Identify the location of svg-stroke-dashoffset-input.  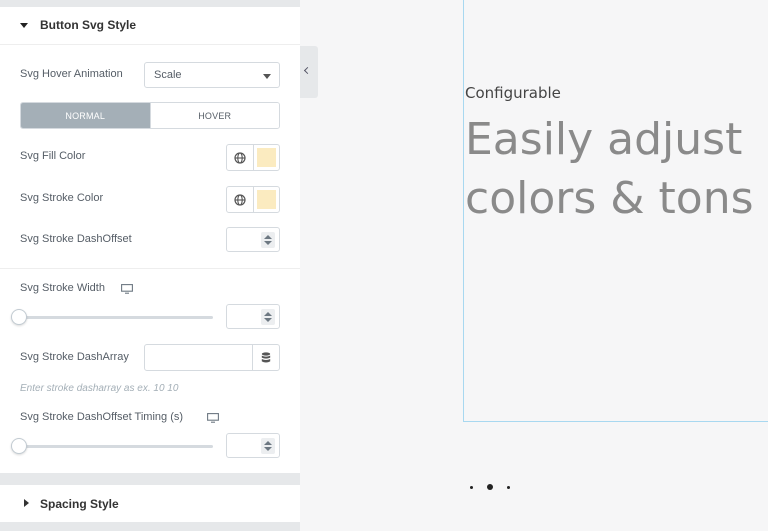
(253, 239).